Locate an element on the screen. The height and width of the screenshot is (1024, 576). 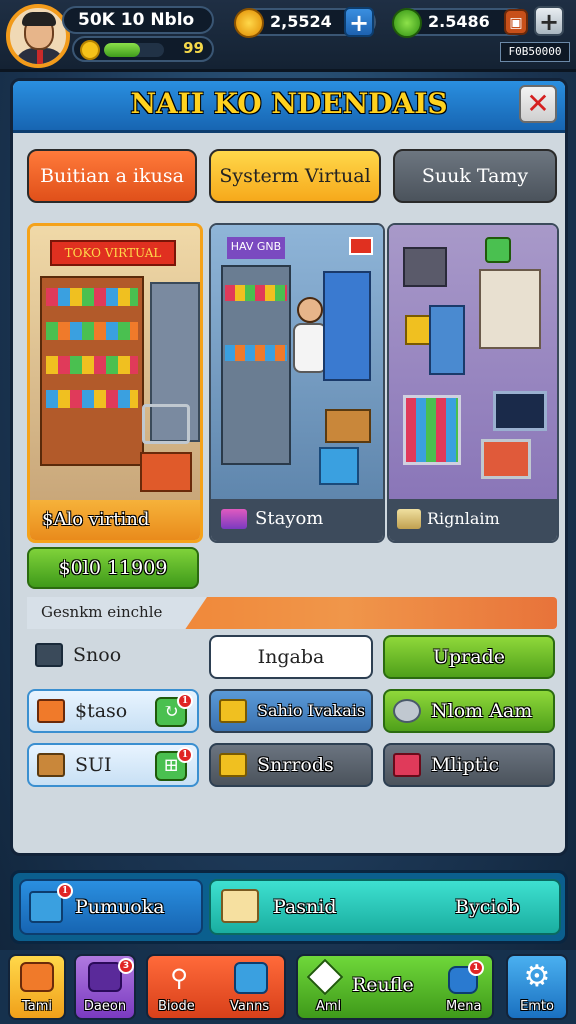
option-label: SUI is located at coordinates (93, 765).